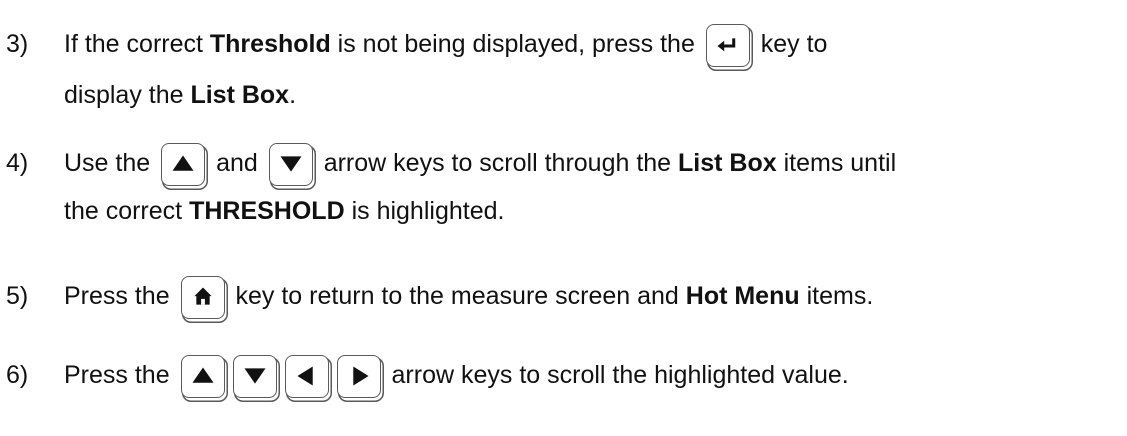 This screenshot has height=436, width=1127. Describe the element at coordinates (17, 296) in the screenshot. I see `step-number: 5)` at that location.